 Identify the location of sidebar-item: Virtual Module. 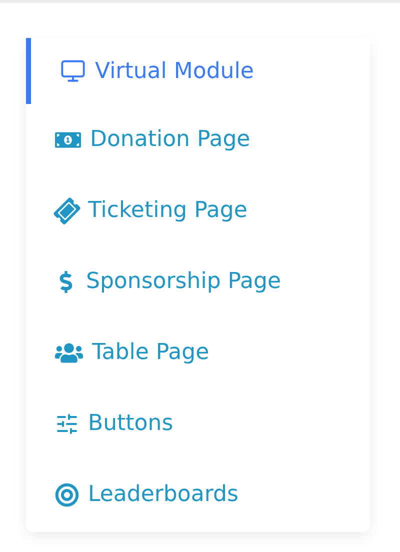
(198, 71).